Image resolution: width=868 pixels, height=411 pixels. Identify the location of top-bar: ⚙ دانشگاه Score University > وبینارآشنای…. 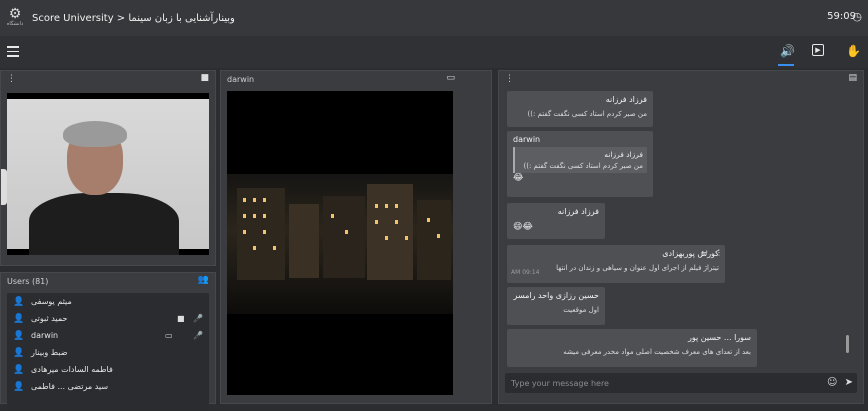
(434, 18).